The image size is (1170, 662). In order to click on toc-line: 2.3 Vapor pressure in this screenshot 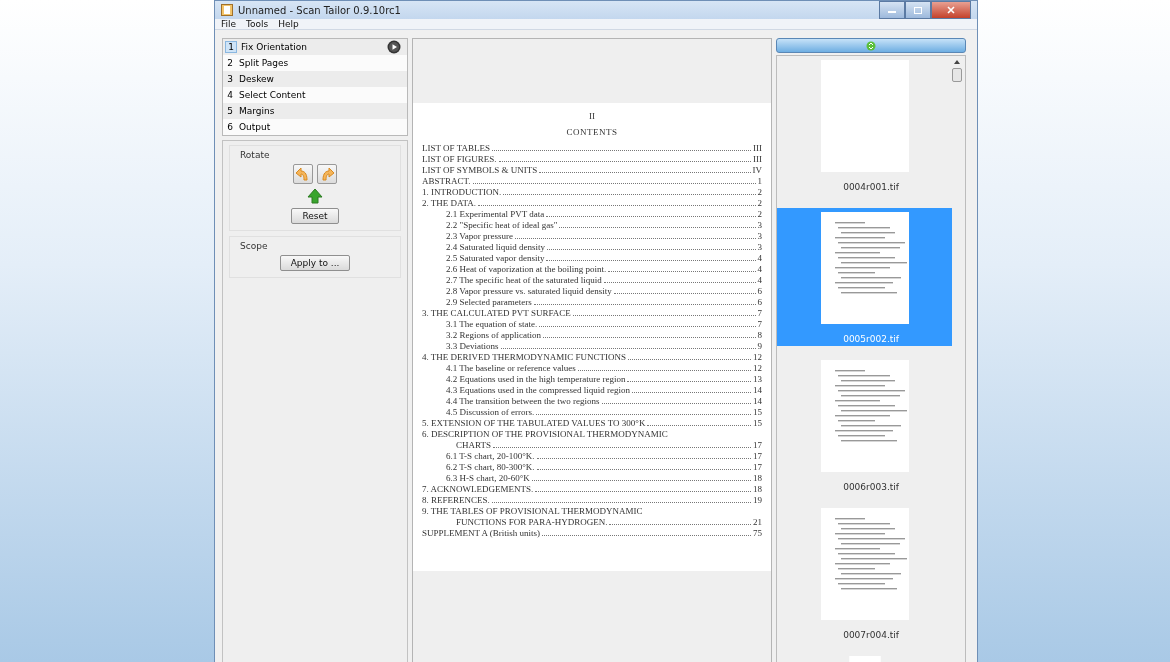, I will do `click(480, 236)`.